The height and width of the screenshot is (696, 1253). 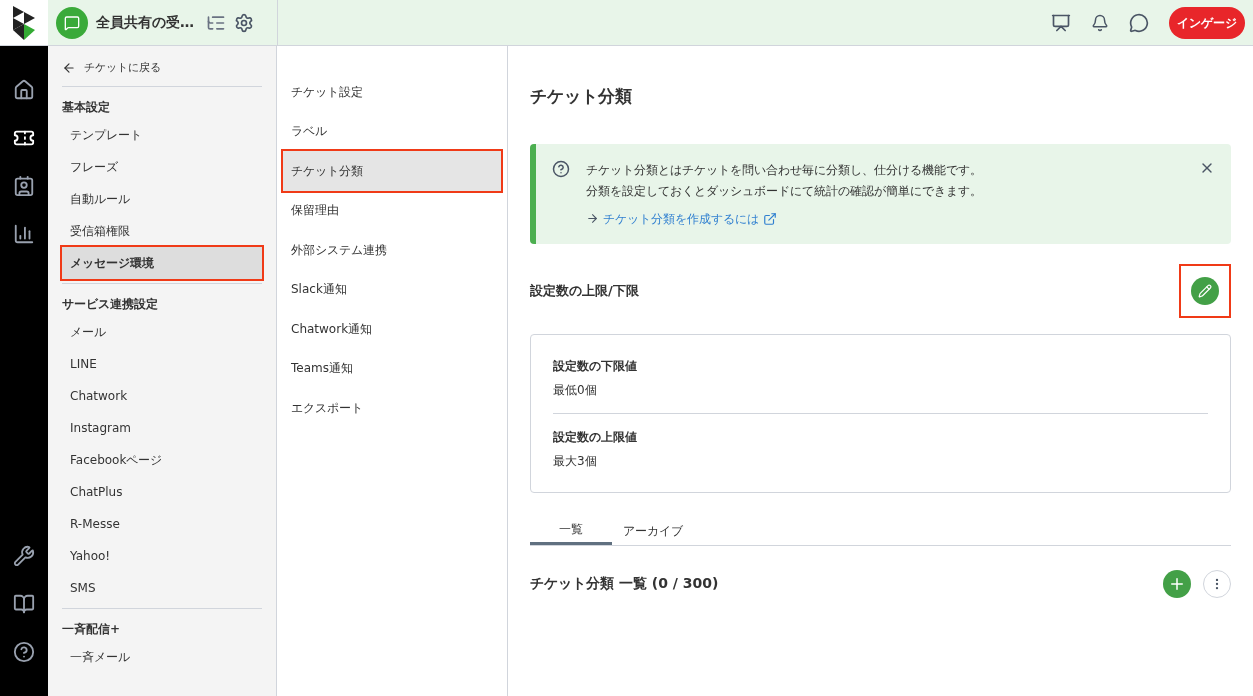 I want to click on submenu-item: ラベル, so click(x=392, y=131).